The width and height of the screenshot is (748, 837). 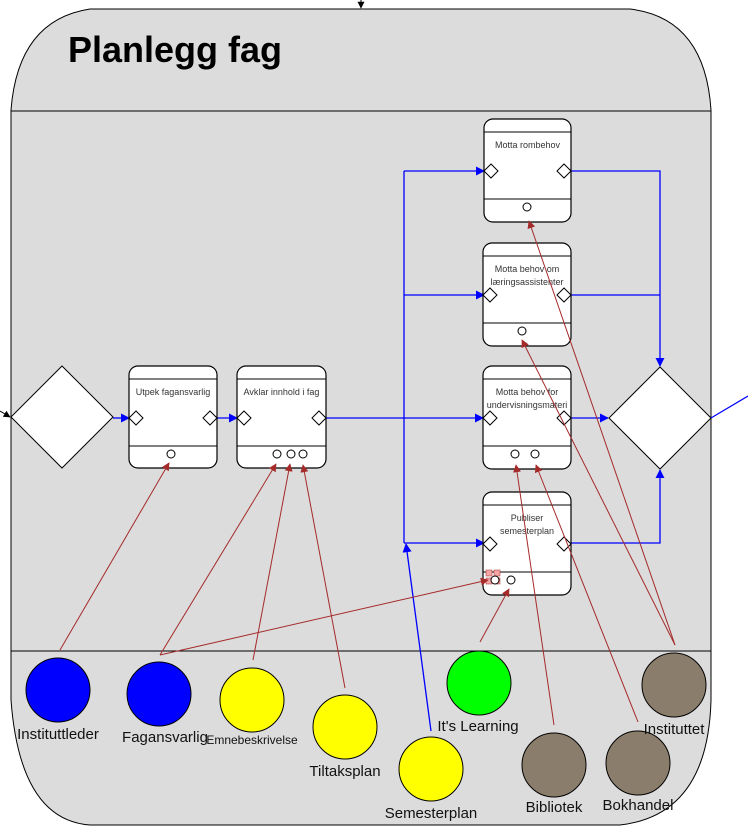 What do you see at coordinates (527, 392) in the screenshot?
I see `task-label: Motta behov for` at bounding box center [527, 392].